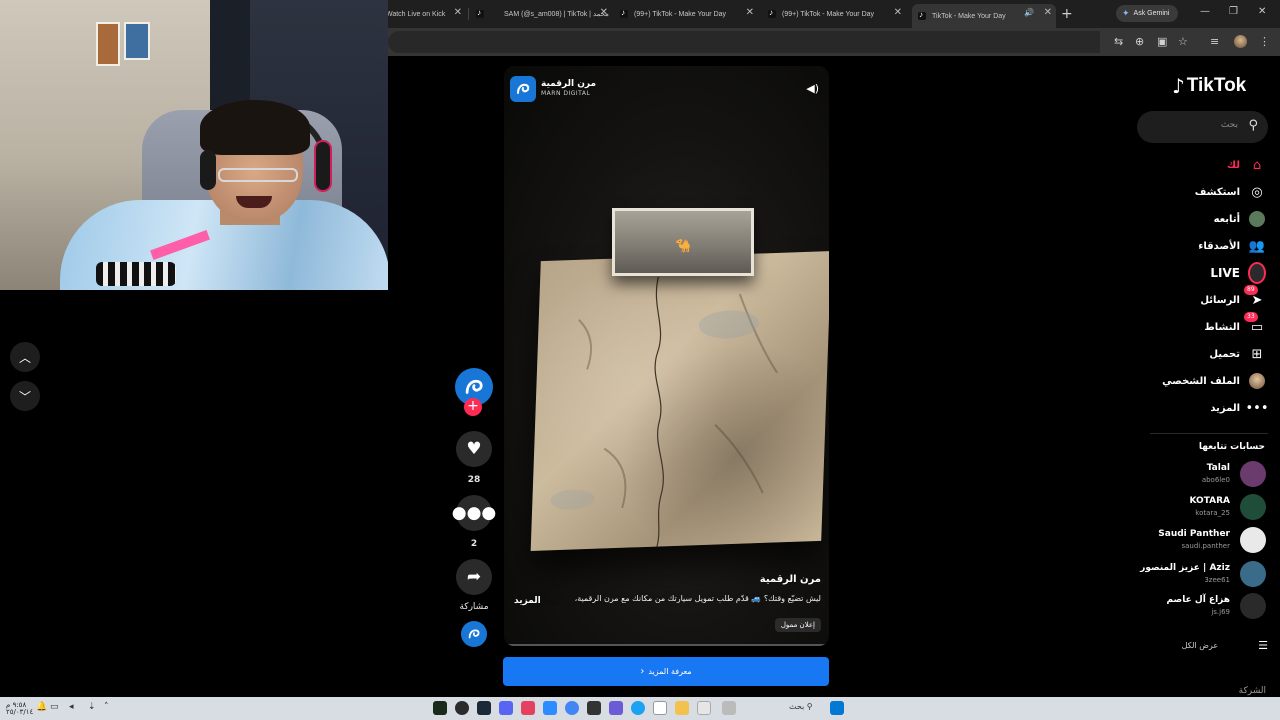 The width and height of the screenshot is (1280, 720). What do you see at coordinates (1233, 11) in the screenshot?
I see `restore-icon: ❐` at bounding box center [1233, 11].